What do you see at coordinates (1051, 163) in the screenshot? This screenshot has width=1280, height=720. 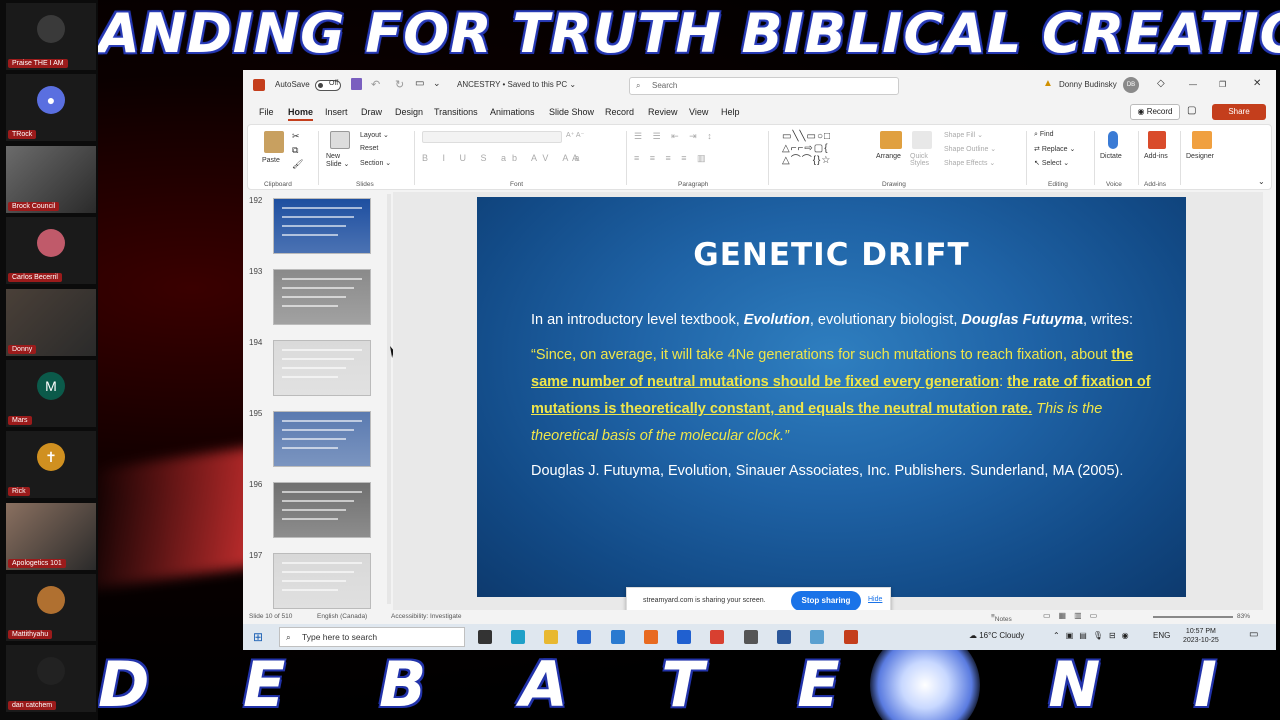 I see `select-button: ↖ Select ⌄` at bounding box center [1051, 163].